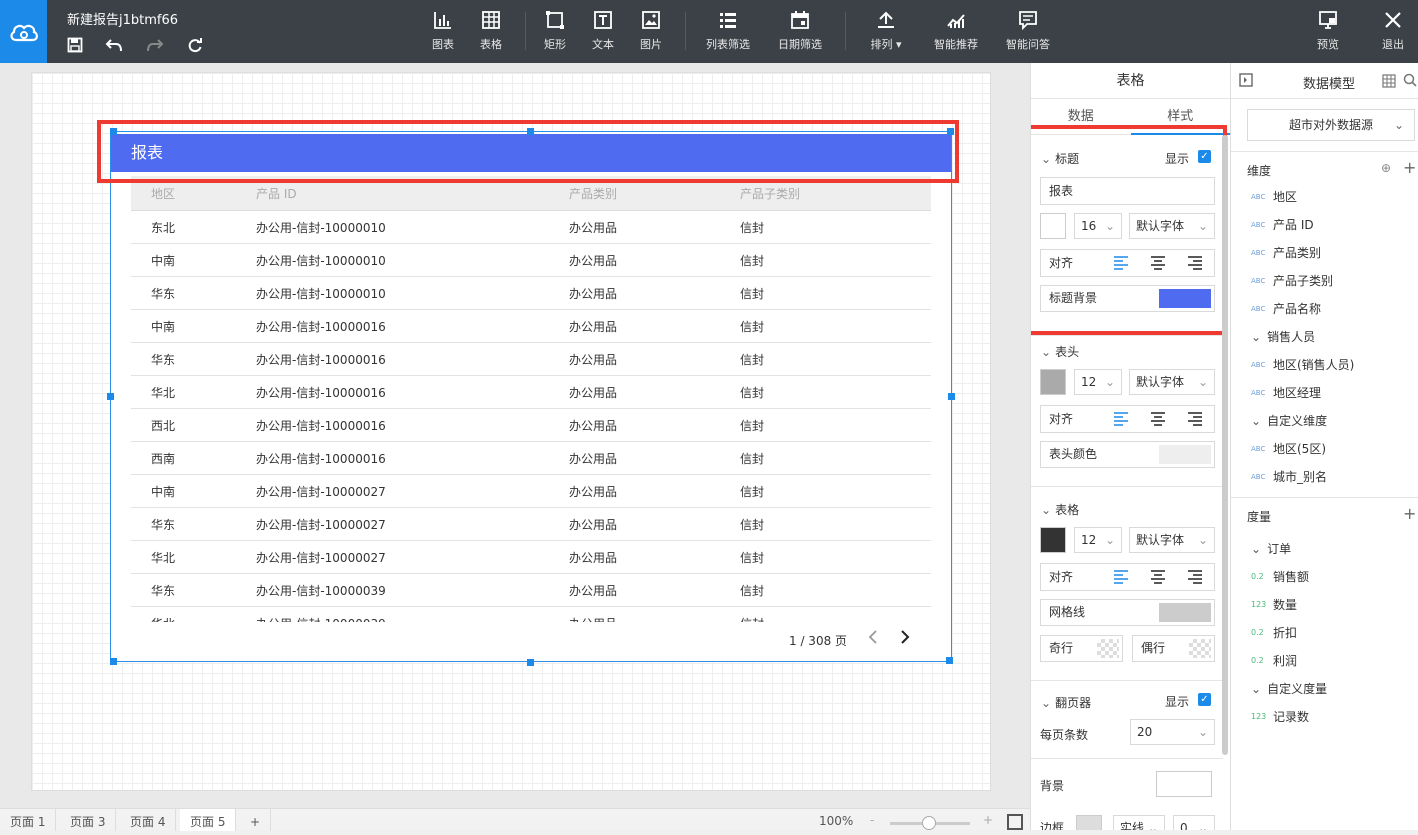 This screenshot has width=1418, height=835. What do you see at coordinates (443, 32) in the screenshot?
I see `tool-chart: 图表` at bounding box center [443, 32].